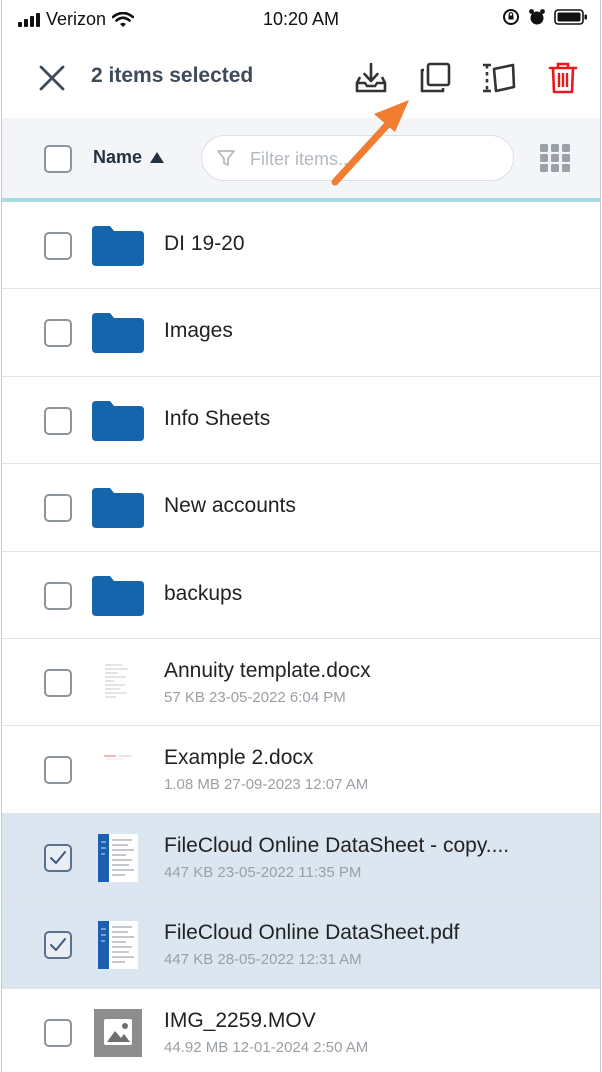 This screenshot has width=602, height=1072. What do you see at coordinates (230, 506) in the screenshot?
I see `item-name: New accounts` at bounding box center [230, 506].